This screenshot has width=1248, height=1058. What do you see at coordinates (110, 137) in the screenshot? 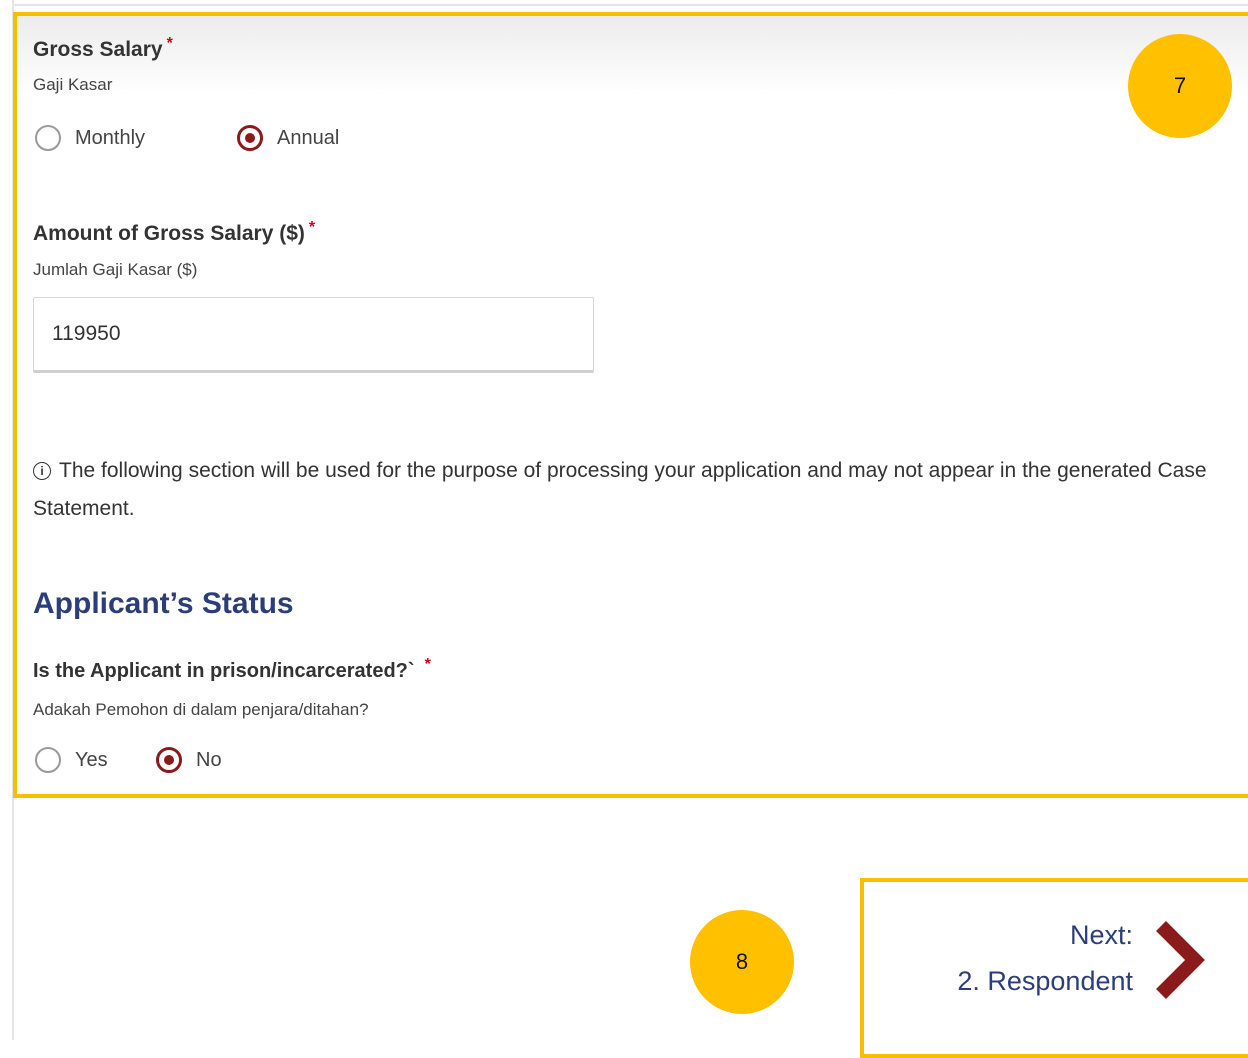
I see `radio-monthly-label: Monthly` at bounding box center [110, 137].